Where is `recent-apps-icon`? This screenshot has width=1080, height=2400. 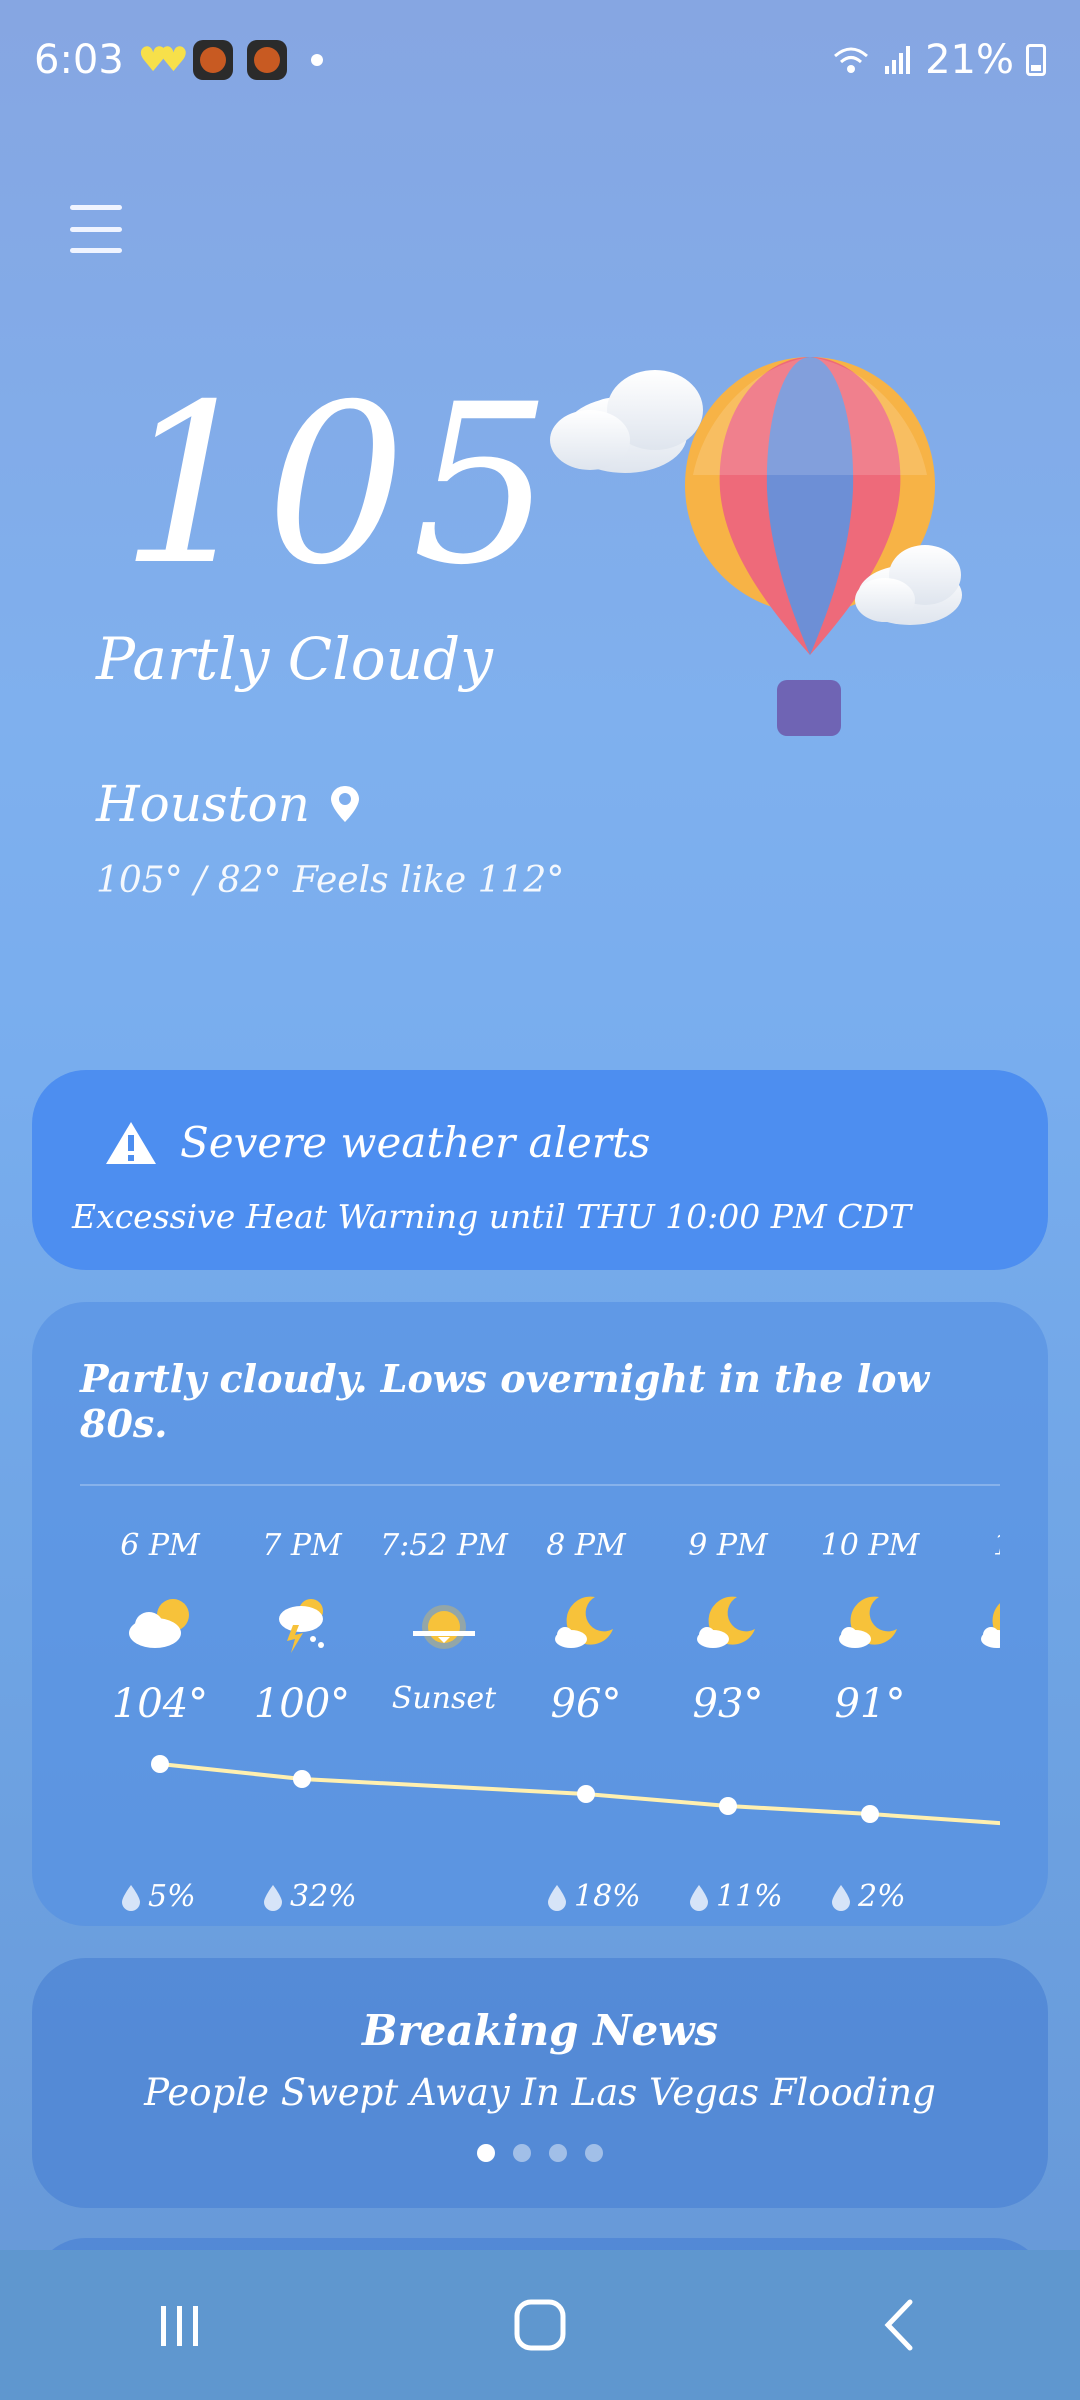 recent-apps-icon is located at coordinates (179, 2326).